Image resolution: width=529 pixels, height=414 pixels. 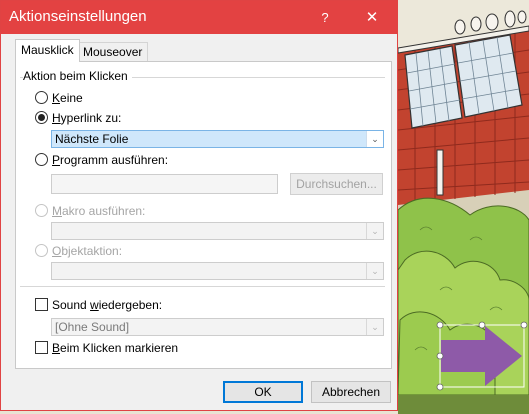 What do you see at coordinates (41, 304) in the screenshot?
I see `sound-checkbox` at bounding box center [41, 304].